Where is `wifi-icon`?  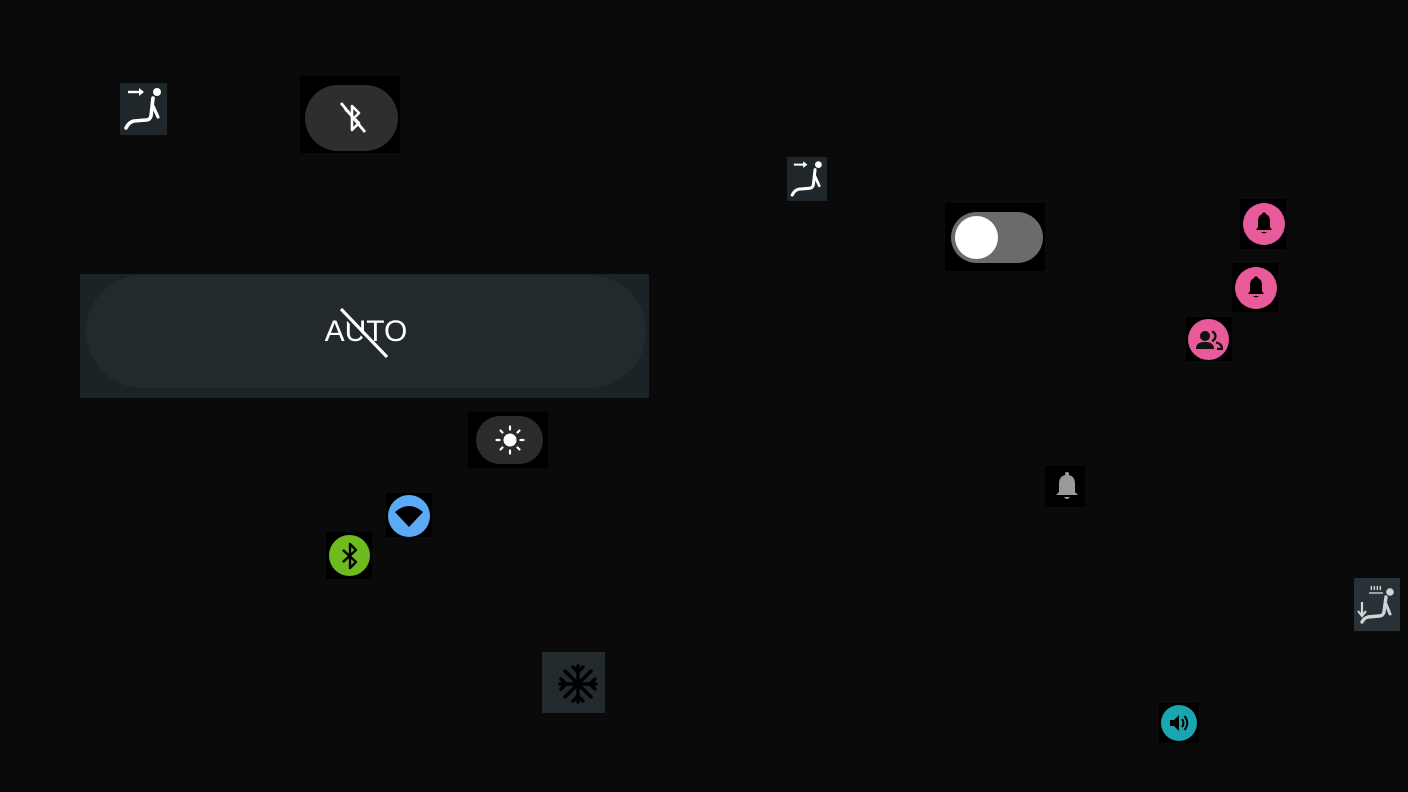 wifi-icon is located at coordinates (409, 516).